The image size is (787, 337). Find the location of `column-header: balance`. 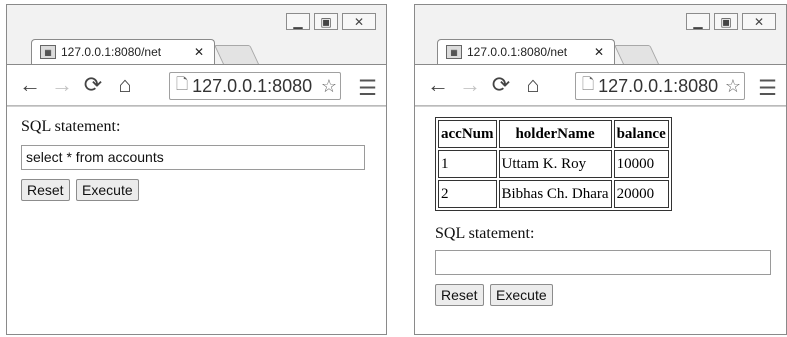

column-header: balance is located at coordinates (641, 134).